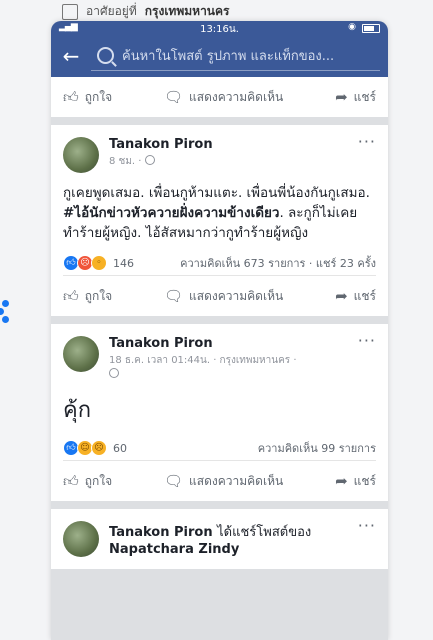 This screenshot has height=640, width=433. What do you see at coordinates (187, 11) in the screenshot?
I see `location-city: กรุงเทพมหานคร` at bounding box center [187, 11].